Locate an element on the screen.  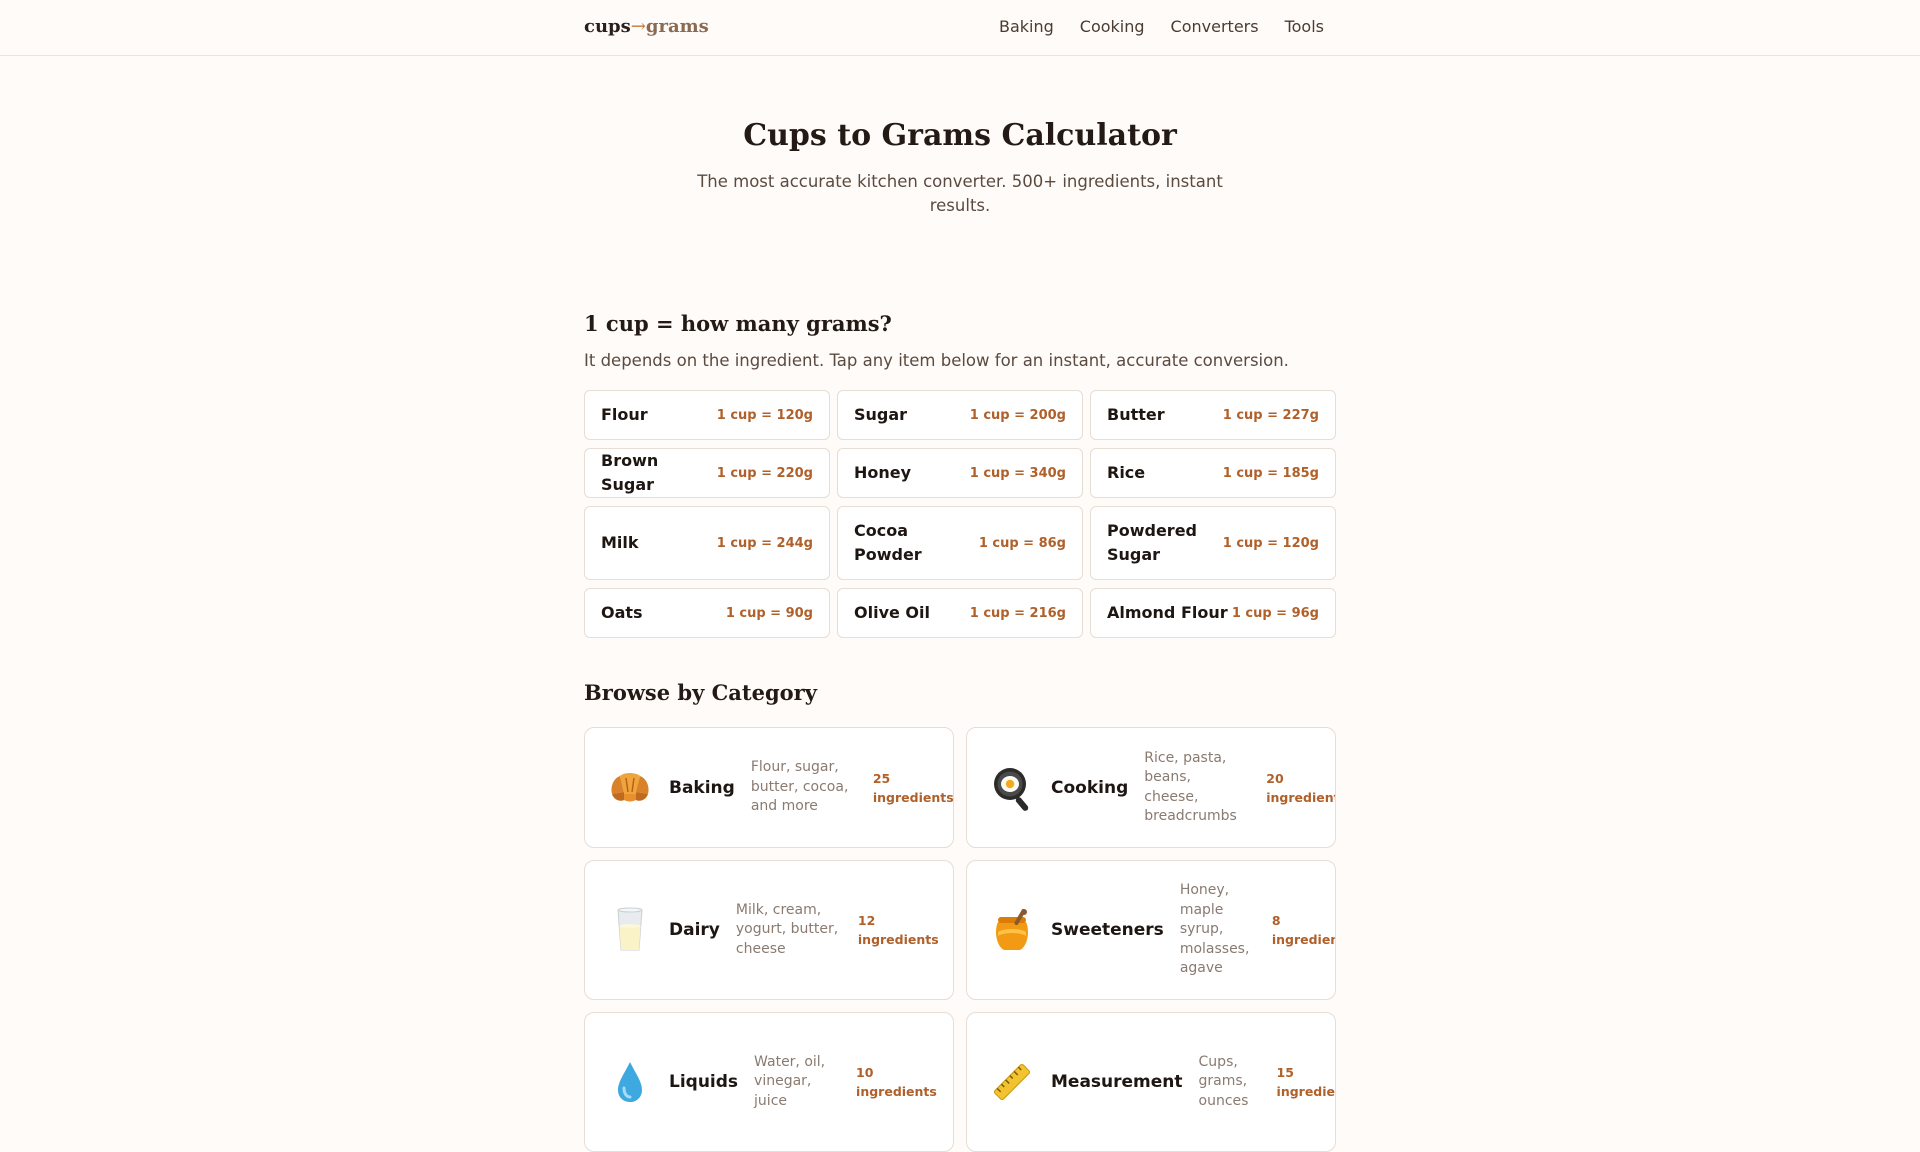
page-title: Cups to Grams Calculator is located at coordinates (960, 135).